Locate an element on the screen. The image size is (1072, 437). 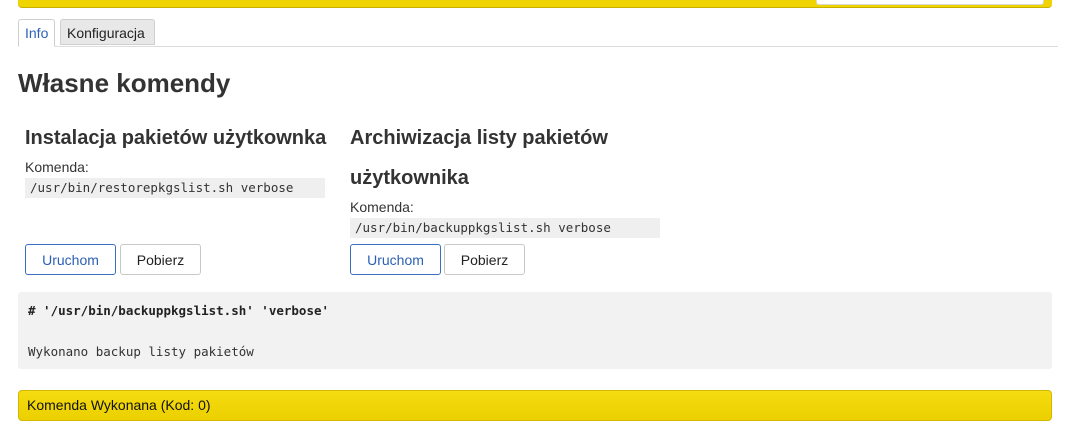
page-title: Własne komendy is located at coordinates (124, 83).